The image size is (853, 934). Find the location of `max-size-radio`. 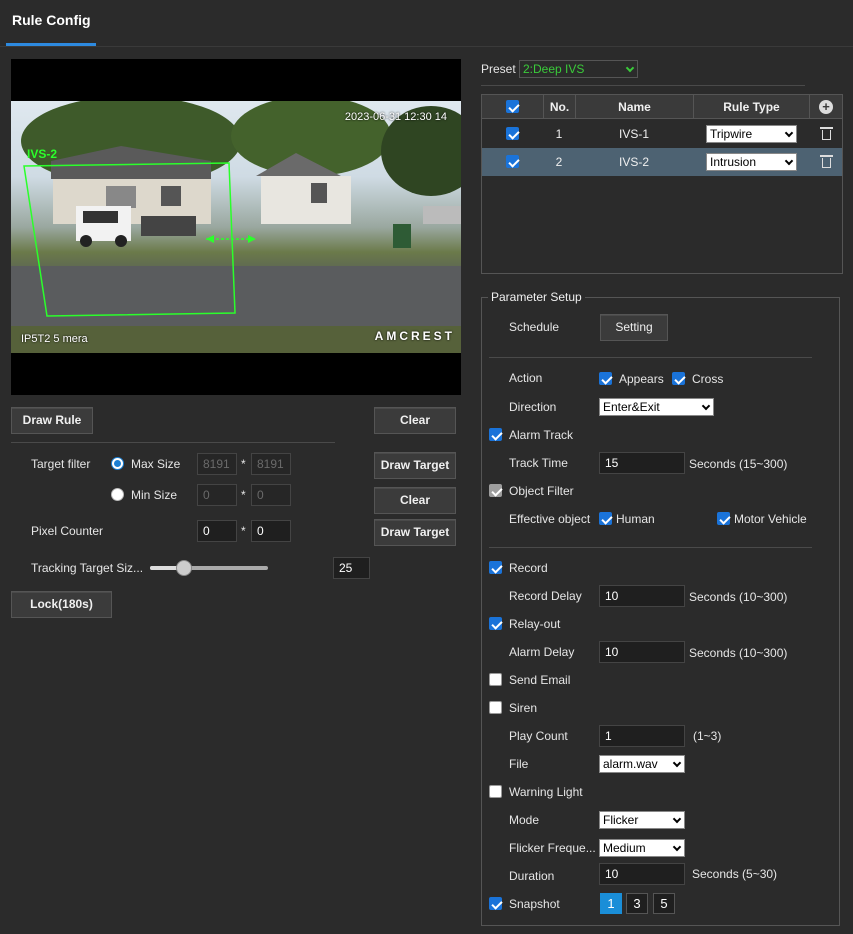

max-size-radio is located at coordinates (117, 463).